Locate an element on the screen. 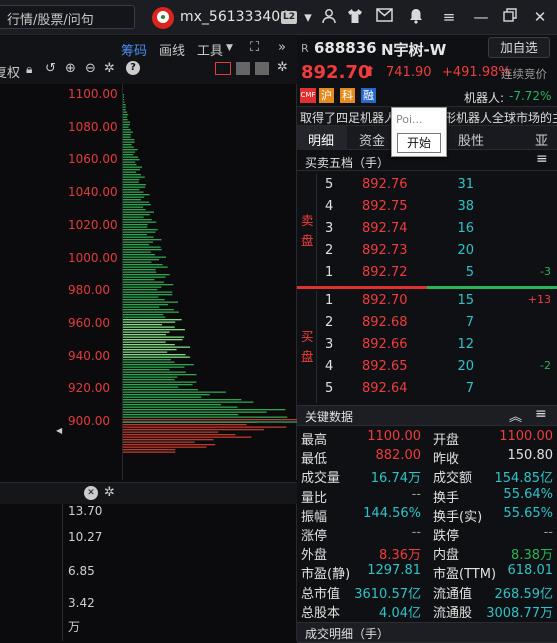  price-tick: 900.00 is located at coordinates (89, 421).